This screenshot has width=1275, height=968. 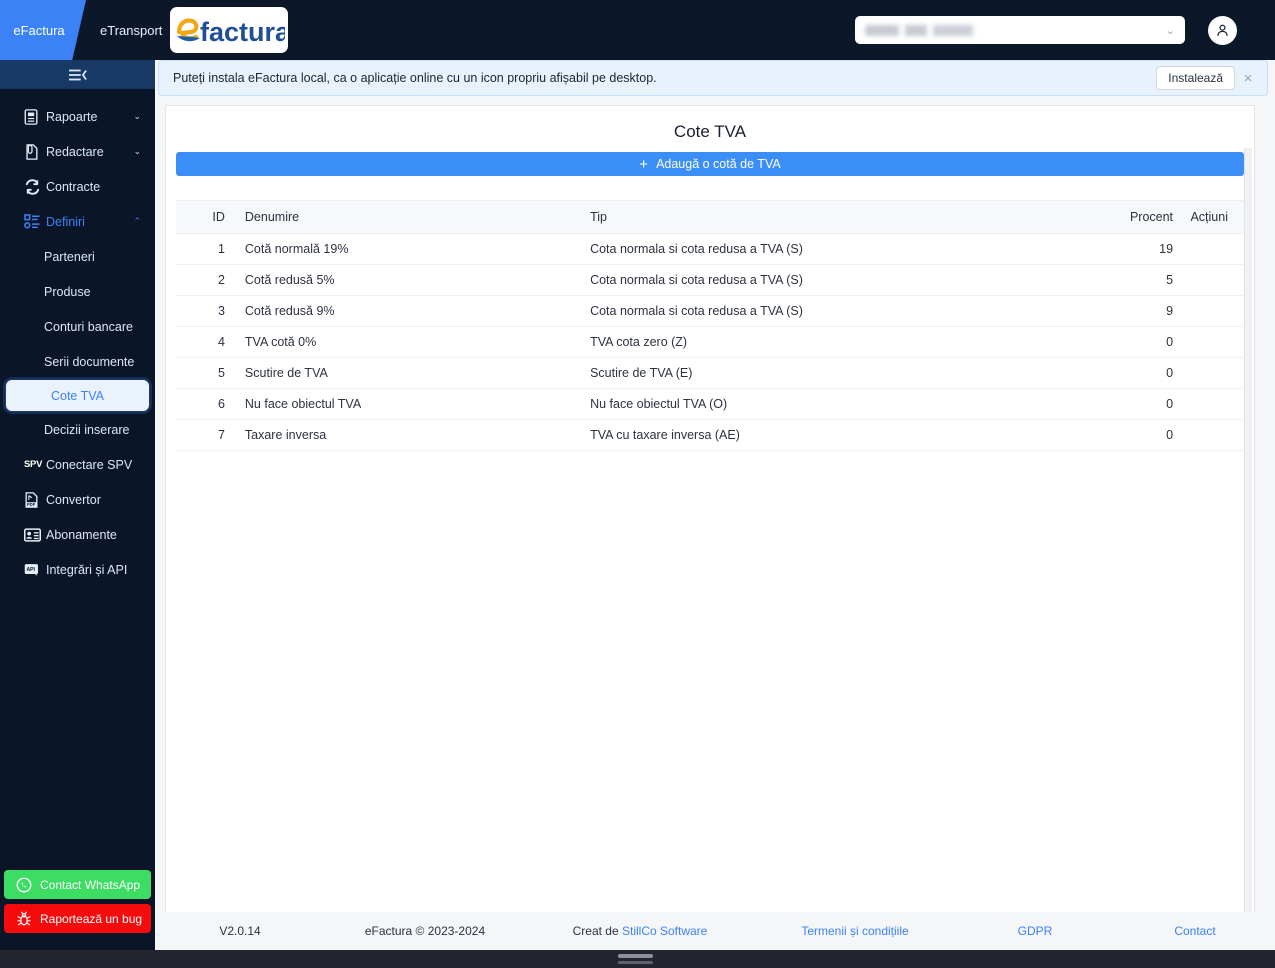 What do you see at coordinates (846, 404) in the screenshot?
I see `cell-tip: Nu face obiectul TVA (O)` at bounding box center [846, 404].